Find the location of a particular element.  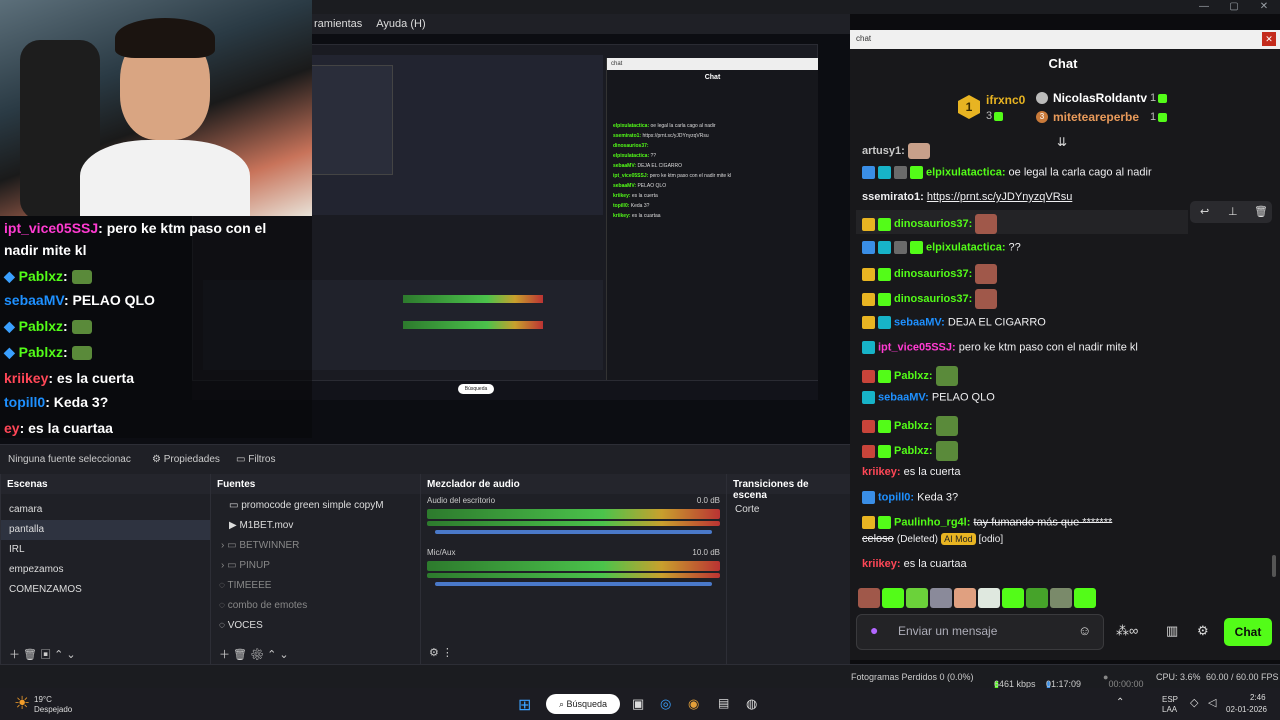

reply-icon: ↩ is located at coordinates (1204, 211).